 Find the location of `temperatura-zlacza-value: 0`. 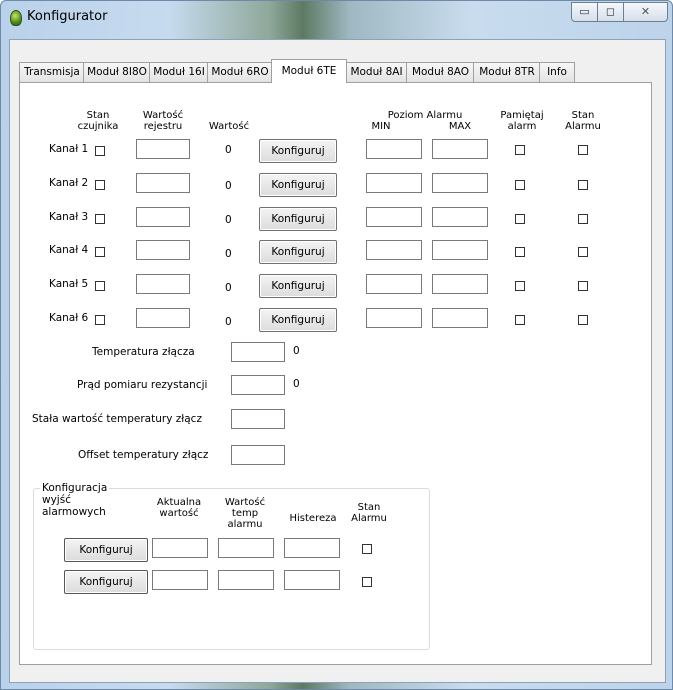

temperatura-zlacza-value: 0 is located at coordinates (296, 351).